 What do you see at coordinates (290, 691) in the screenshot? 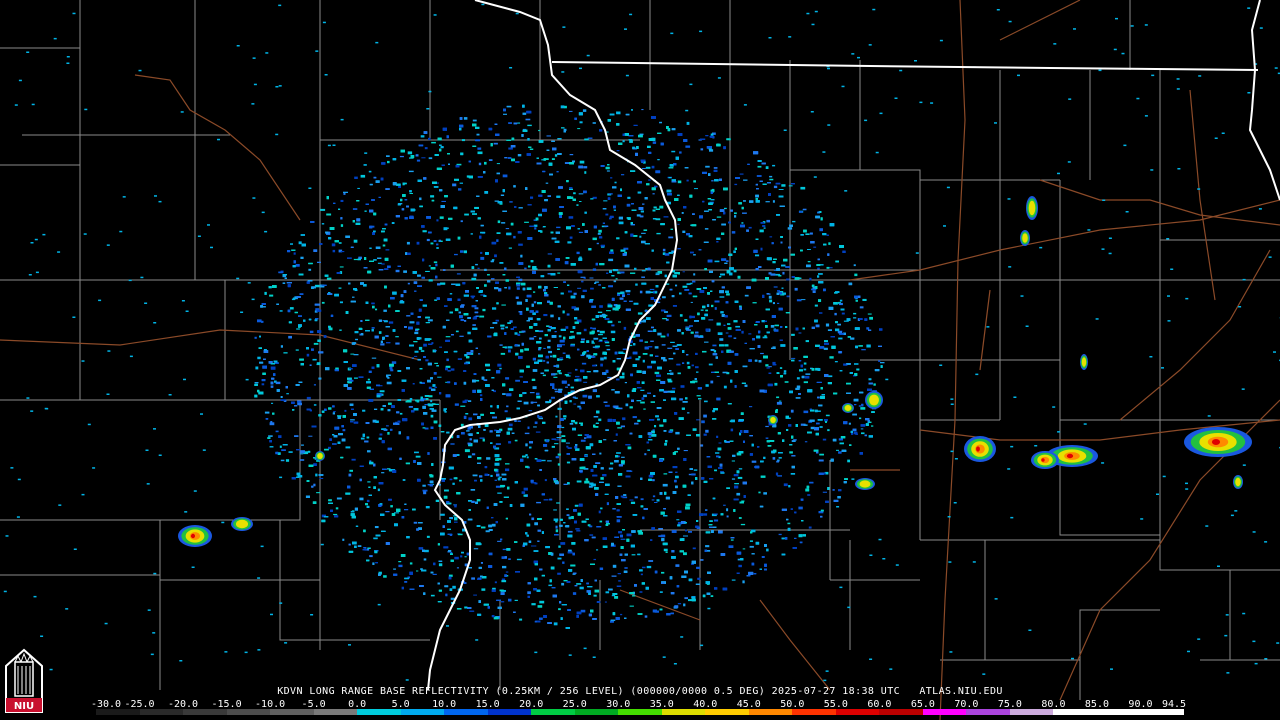
I see `caption-radar: KDVN` at bounding box center [290, 691].